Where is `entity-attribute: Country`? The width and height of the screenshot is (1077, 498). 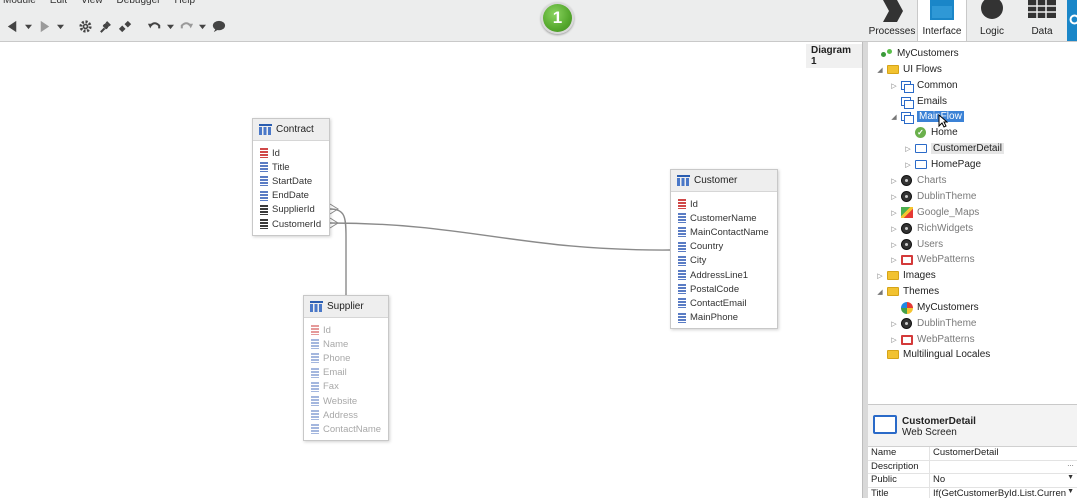 entity-attribute: Country is located at coordinates (727, 247).